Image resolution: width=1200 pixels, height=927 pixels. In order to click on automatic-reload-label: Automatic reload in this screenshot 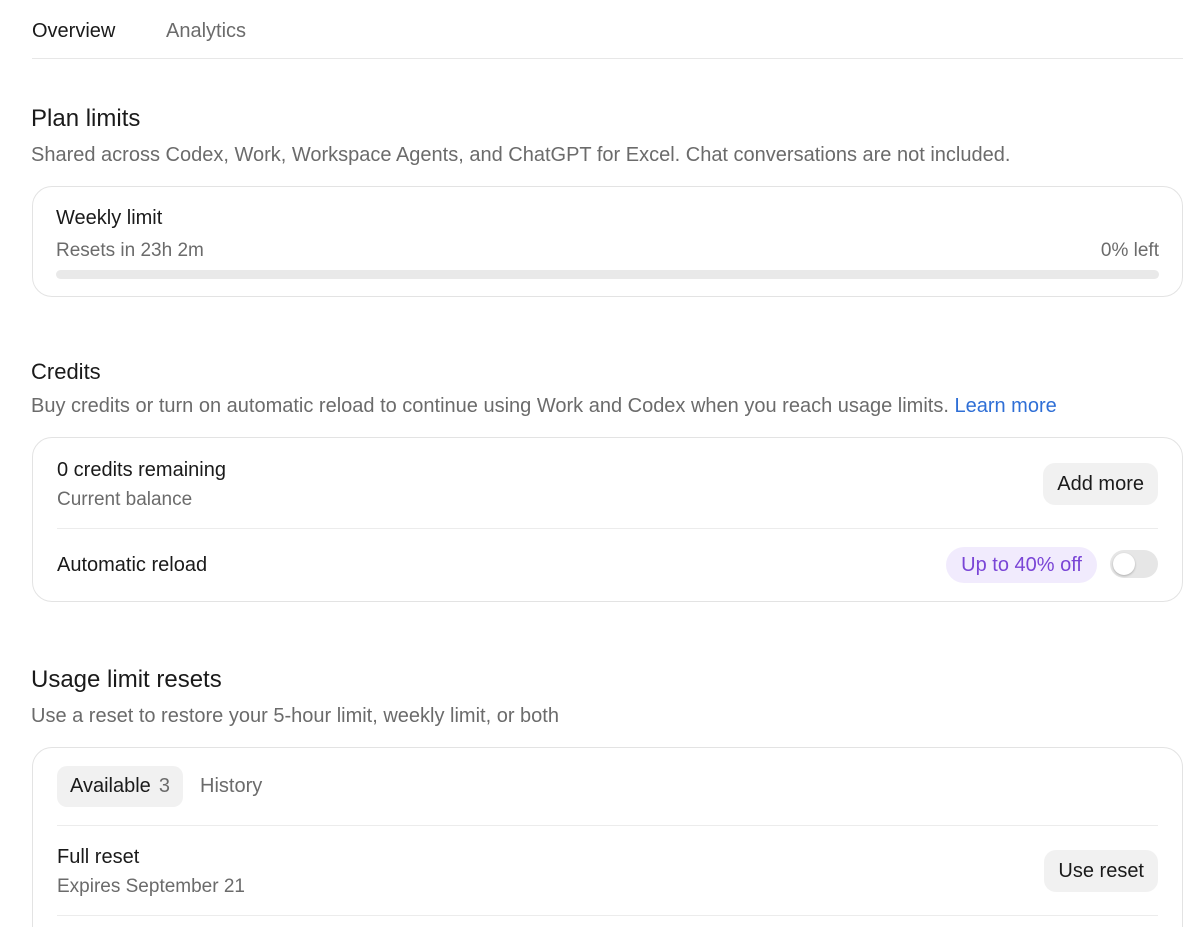, I will do `click(132, 565)`.